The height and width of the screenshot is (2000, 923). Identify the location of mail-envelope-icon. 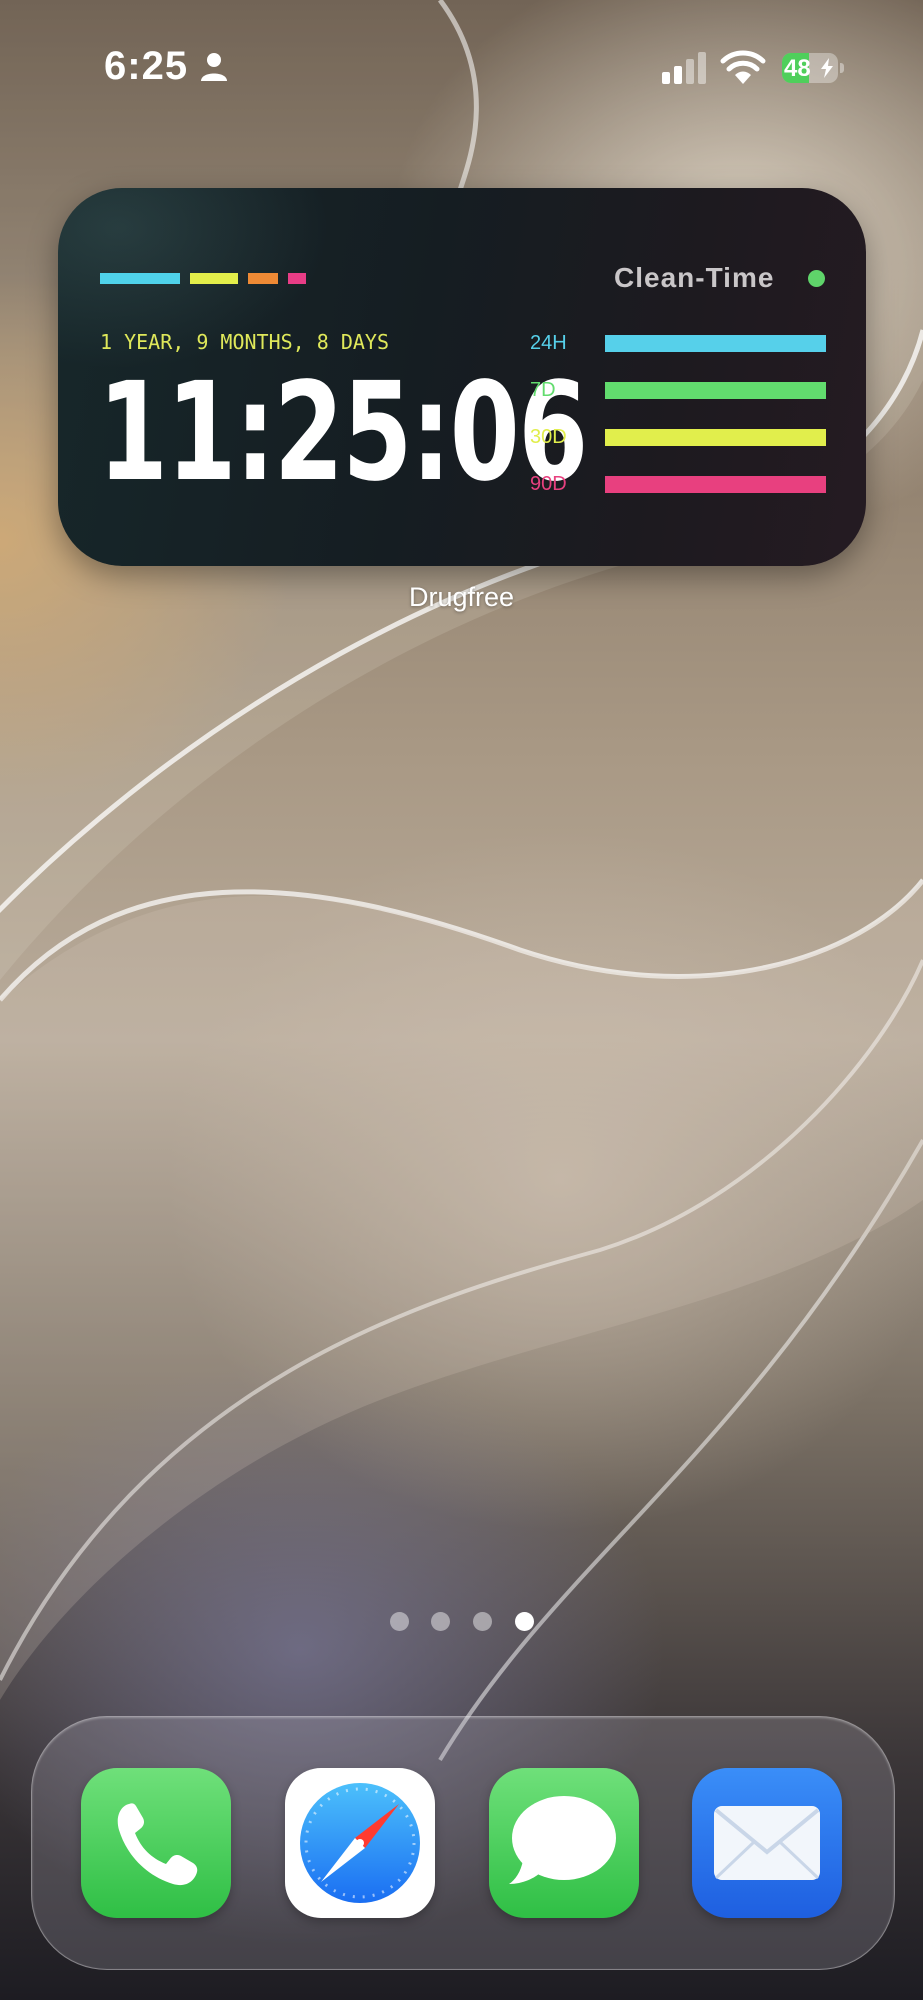
(767, 1843).